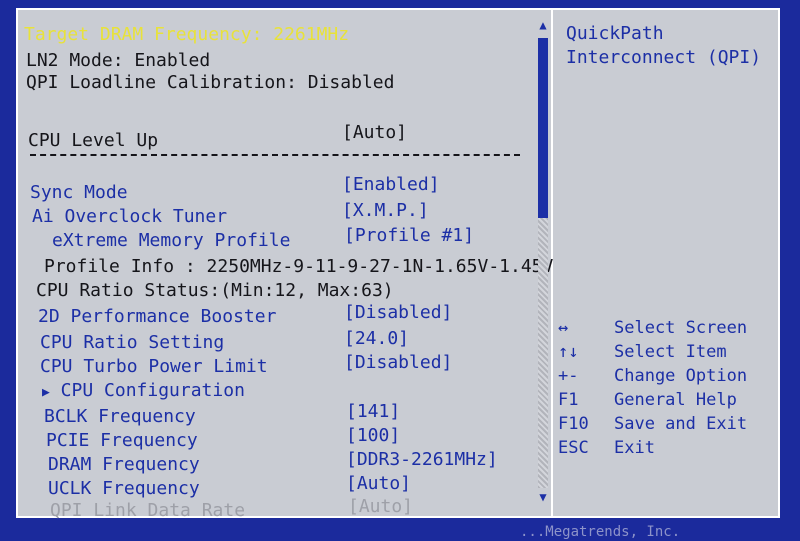 The height and width of the screenshot is (541, 800). I want to click on cpu-configuration-label: CPU Configuration, so click(152, 390).